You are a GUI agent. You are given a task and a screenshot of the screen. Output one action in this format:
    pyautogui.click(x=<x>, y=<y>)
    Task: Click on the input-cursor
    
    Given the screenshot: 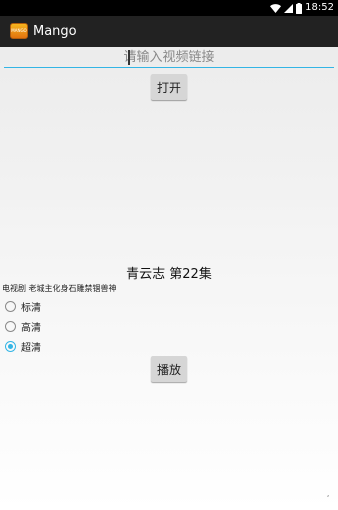 What is the action you would take?
    pyautogui.click(x=129, y=57)
    